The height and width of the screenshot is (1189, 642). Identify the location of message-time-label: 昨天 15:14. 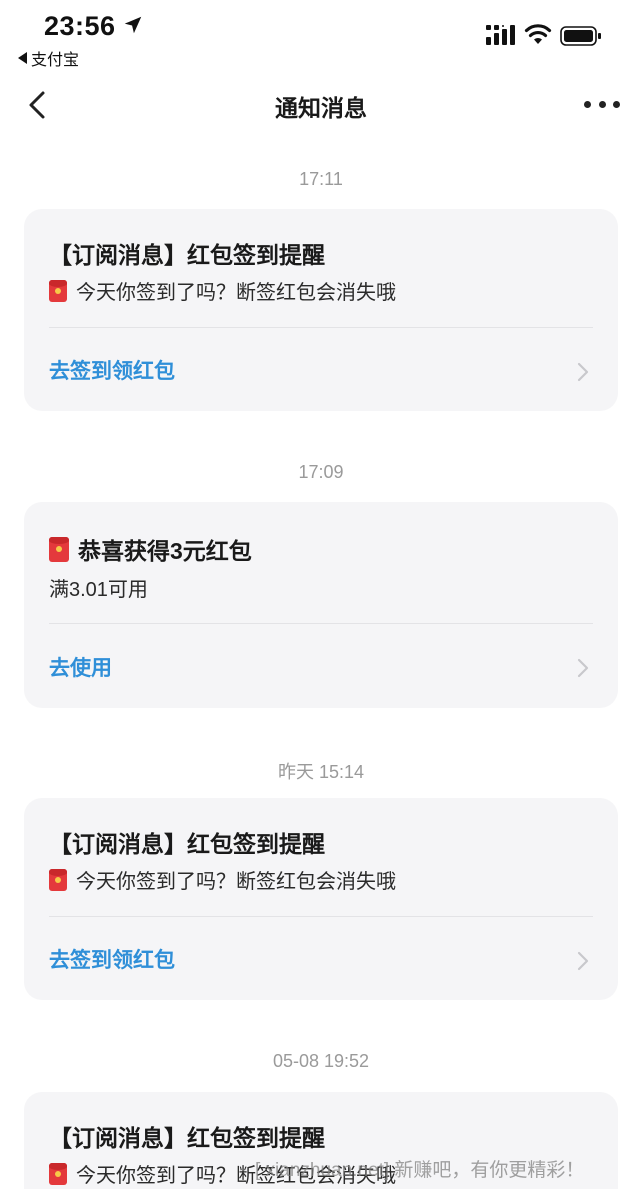
(321, 772).